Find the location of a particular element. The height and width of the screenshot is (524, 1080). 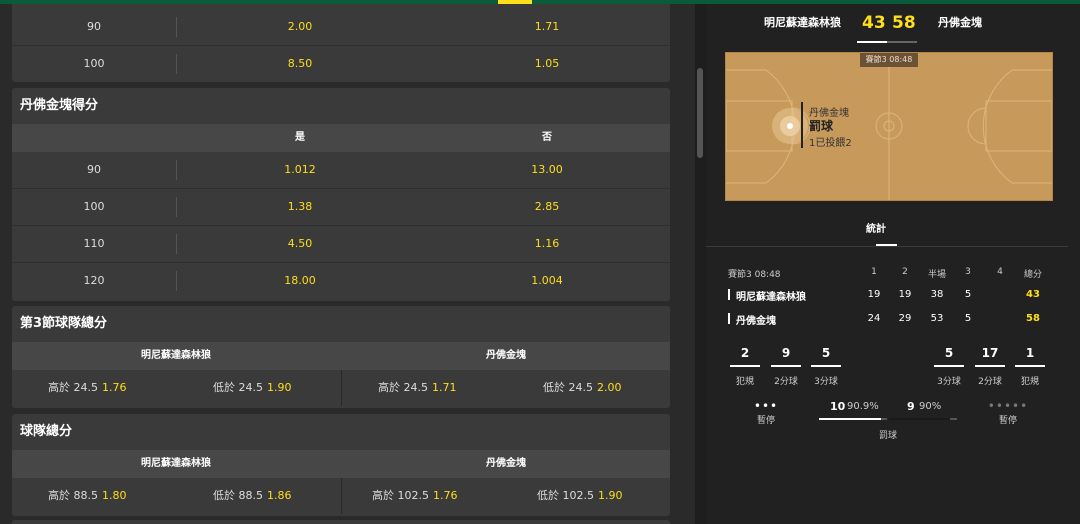

home-team-name: 明尼蘇達森林狼 is located at coordinates (802, 22).